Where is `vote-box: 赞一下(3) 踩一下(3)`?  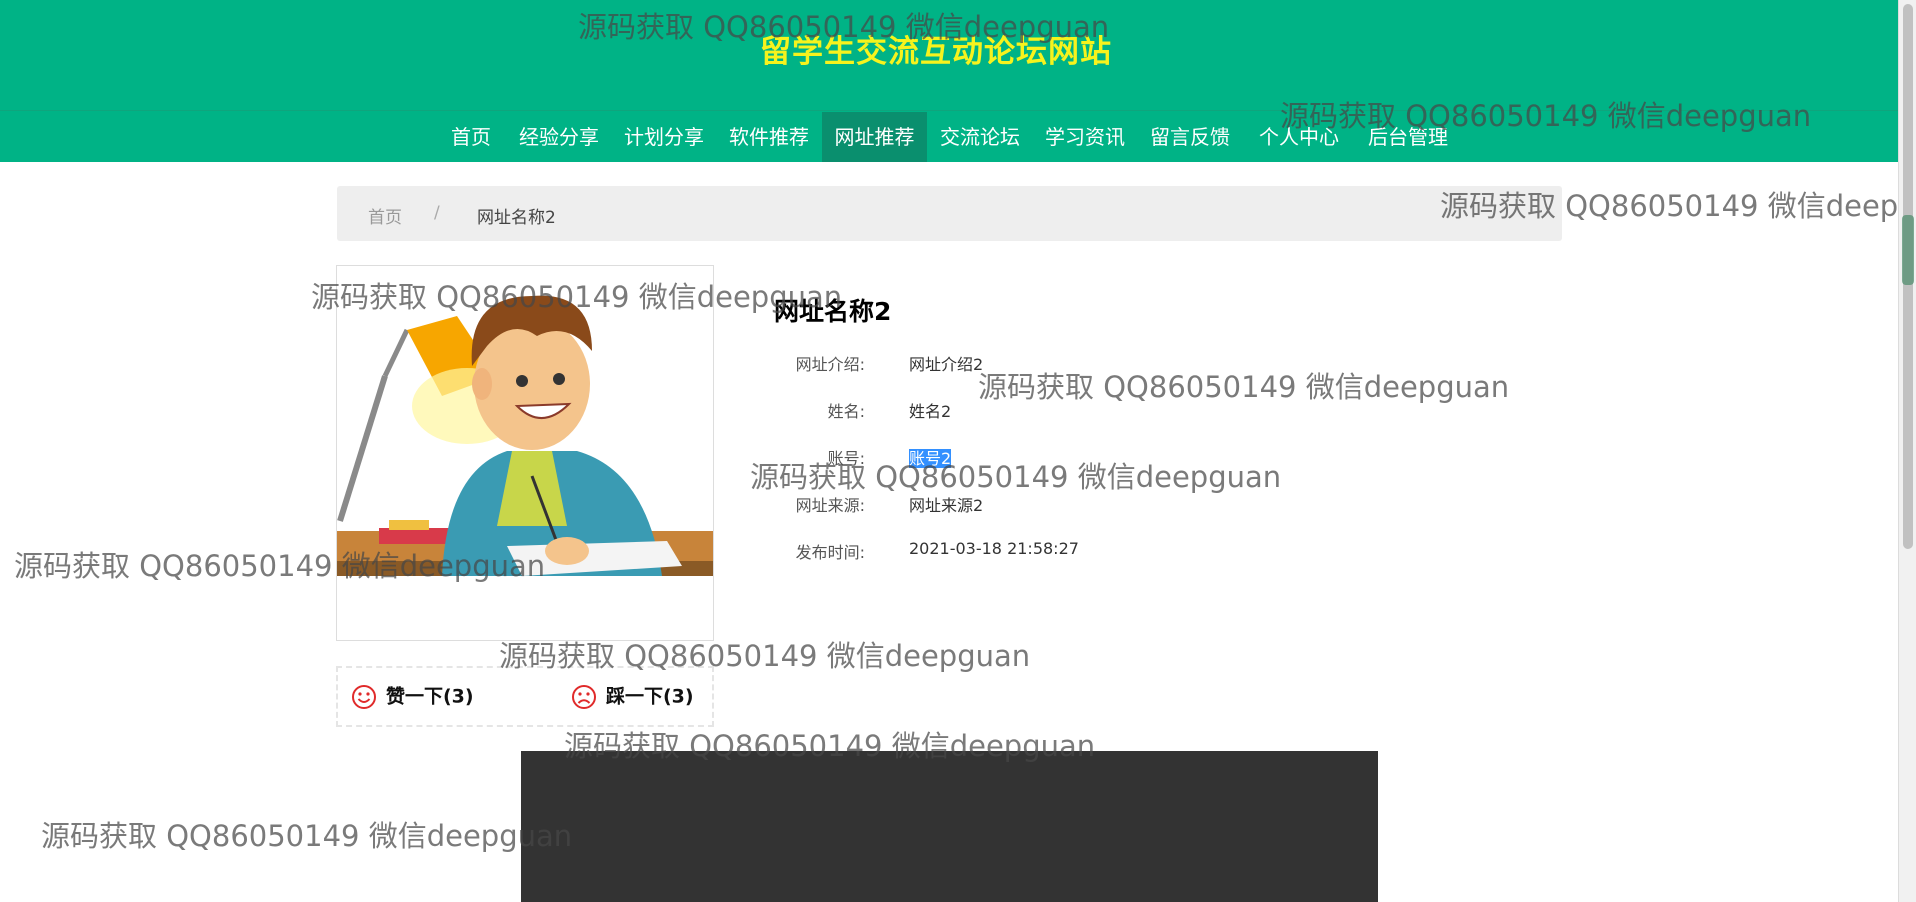
vote-box: 赞一下(3) 踩一下(3) is located at coordinates (525, 696).